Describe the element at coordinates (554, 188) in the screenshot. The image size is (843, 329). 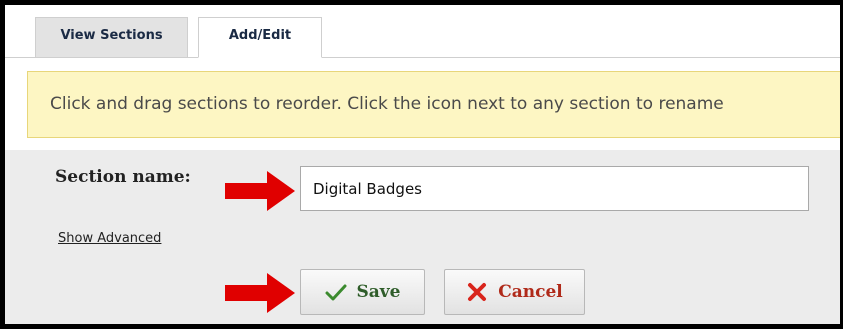
I see `section-name-input` at that location.